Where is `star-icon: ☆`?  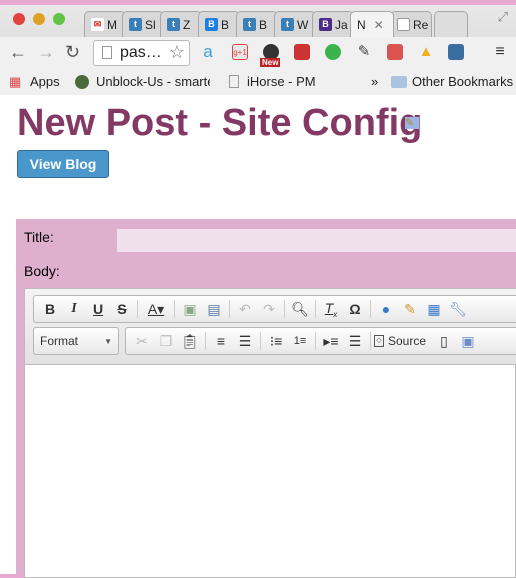 star-icon: ☆ is located at coordinates (177, 52).